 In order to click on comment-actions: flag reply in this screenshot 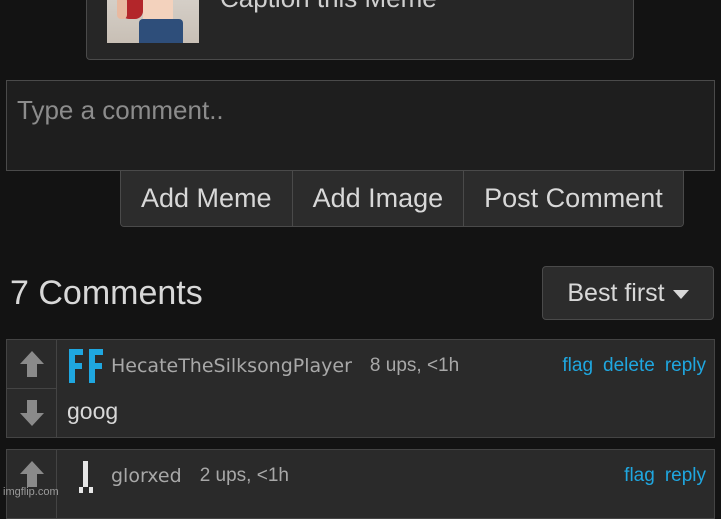, I will do `click(665, 476)`.